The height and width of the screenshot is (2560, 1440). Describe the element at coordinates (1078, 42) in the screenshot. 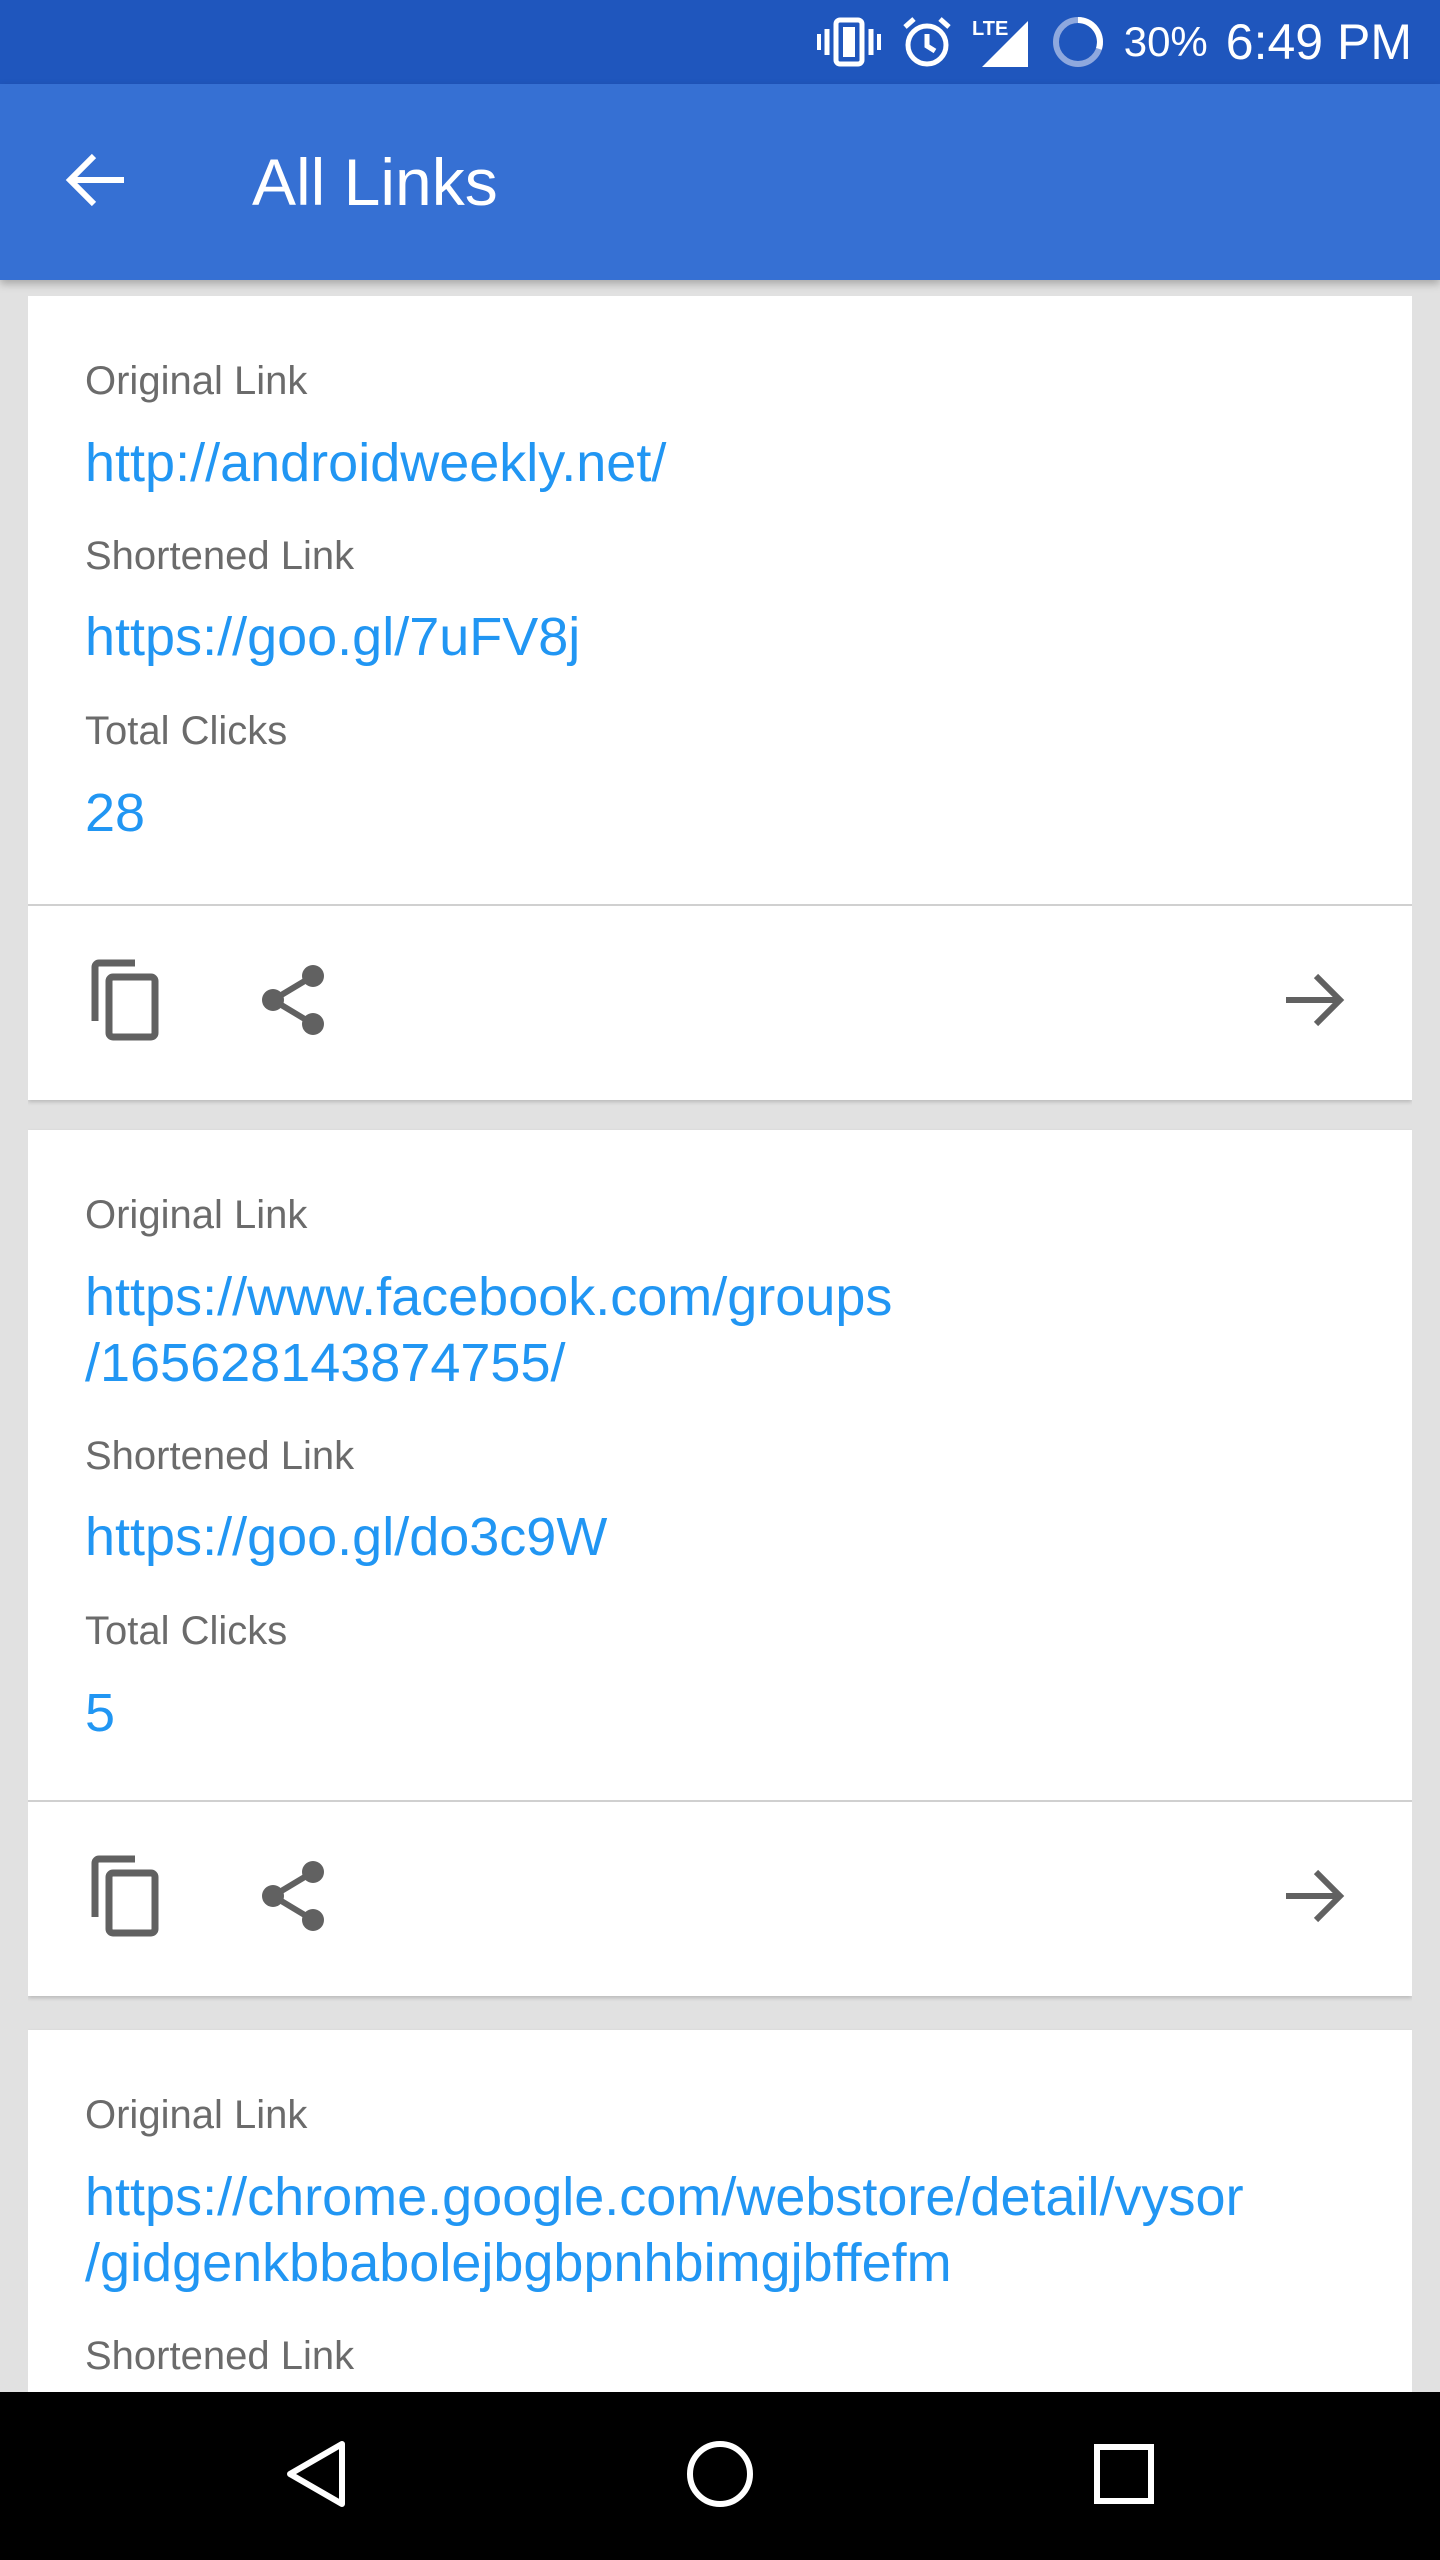

I see `battery-icon` at that location.